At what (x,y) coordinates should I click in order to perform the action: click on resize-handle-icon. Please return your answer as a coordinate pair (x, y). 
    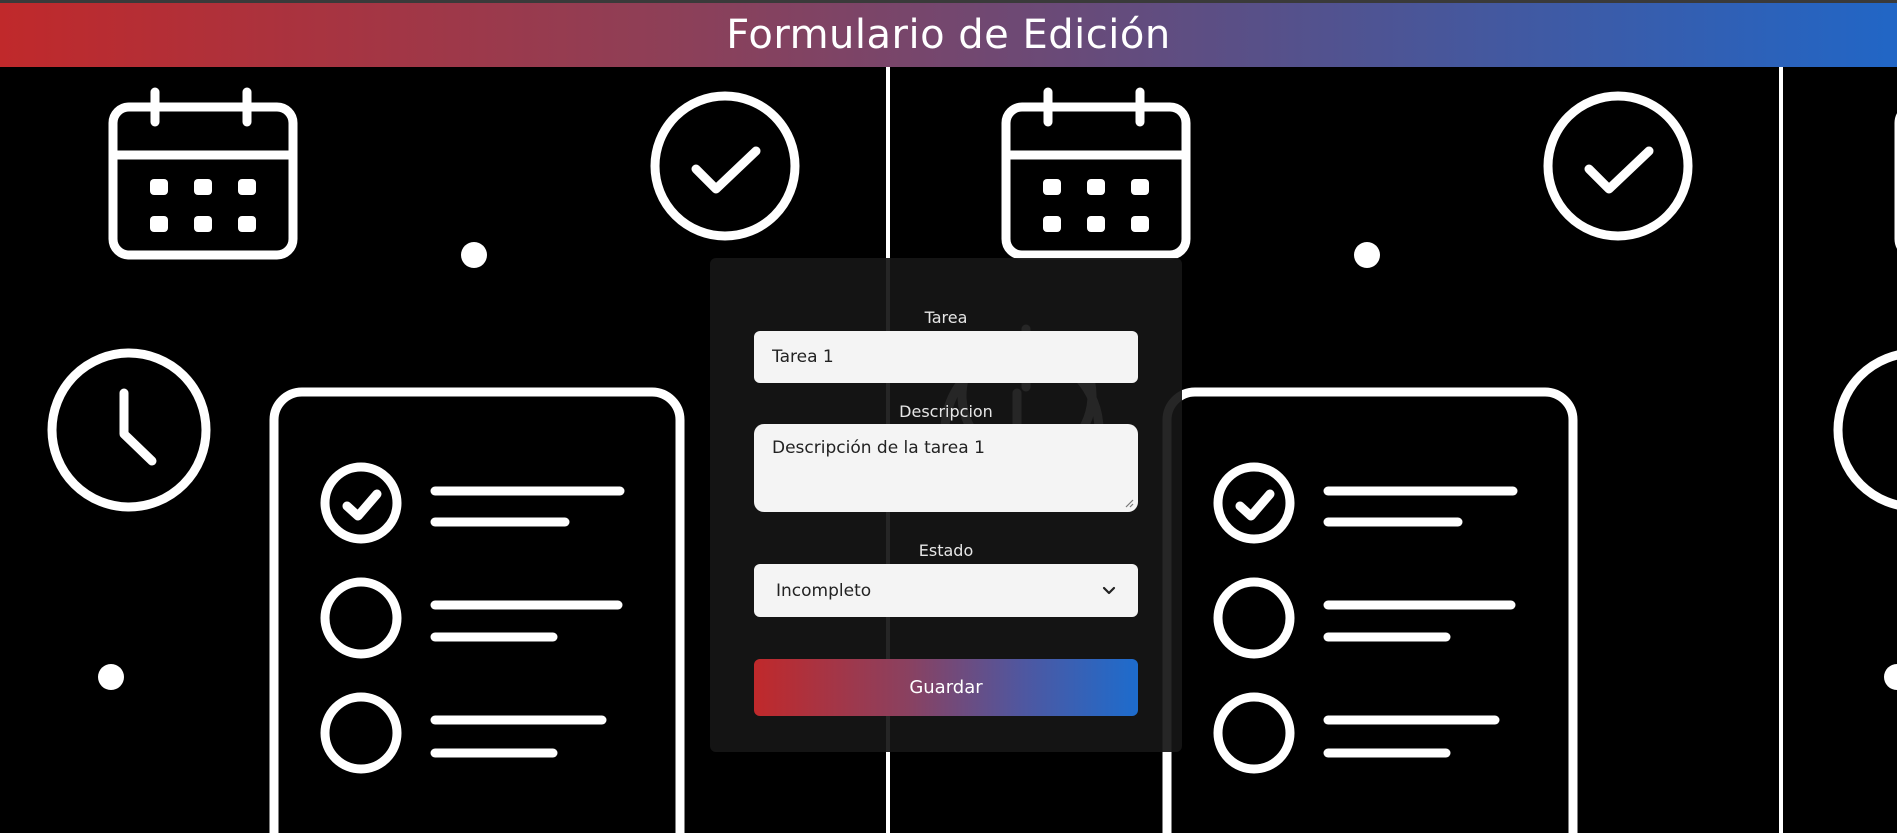
    Looking at the image, I should click on (1129, 503).